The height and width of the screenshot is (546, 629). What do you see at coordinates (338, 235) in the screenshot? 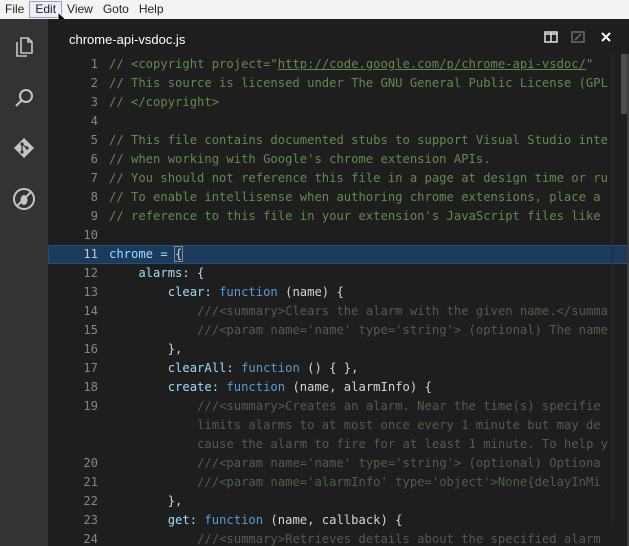
I see `code-line: 10` at bounding box center [338, 235].